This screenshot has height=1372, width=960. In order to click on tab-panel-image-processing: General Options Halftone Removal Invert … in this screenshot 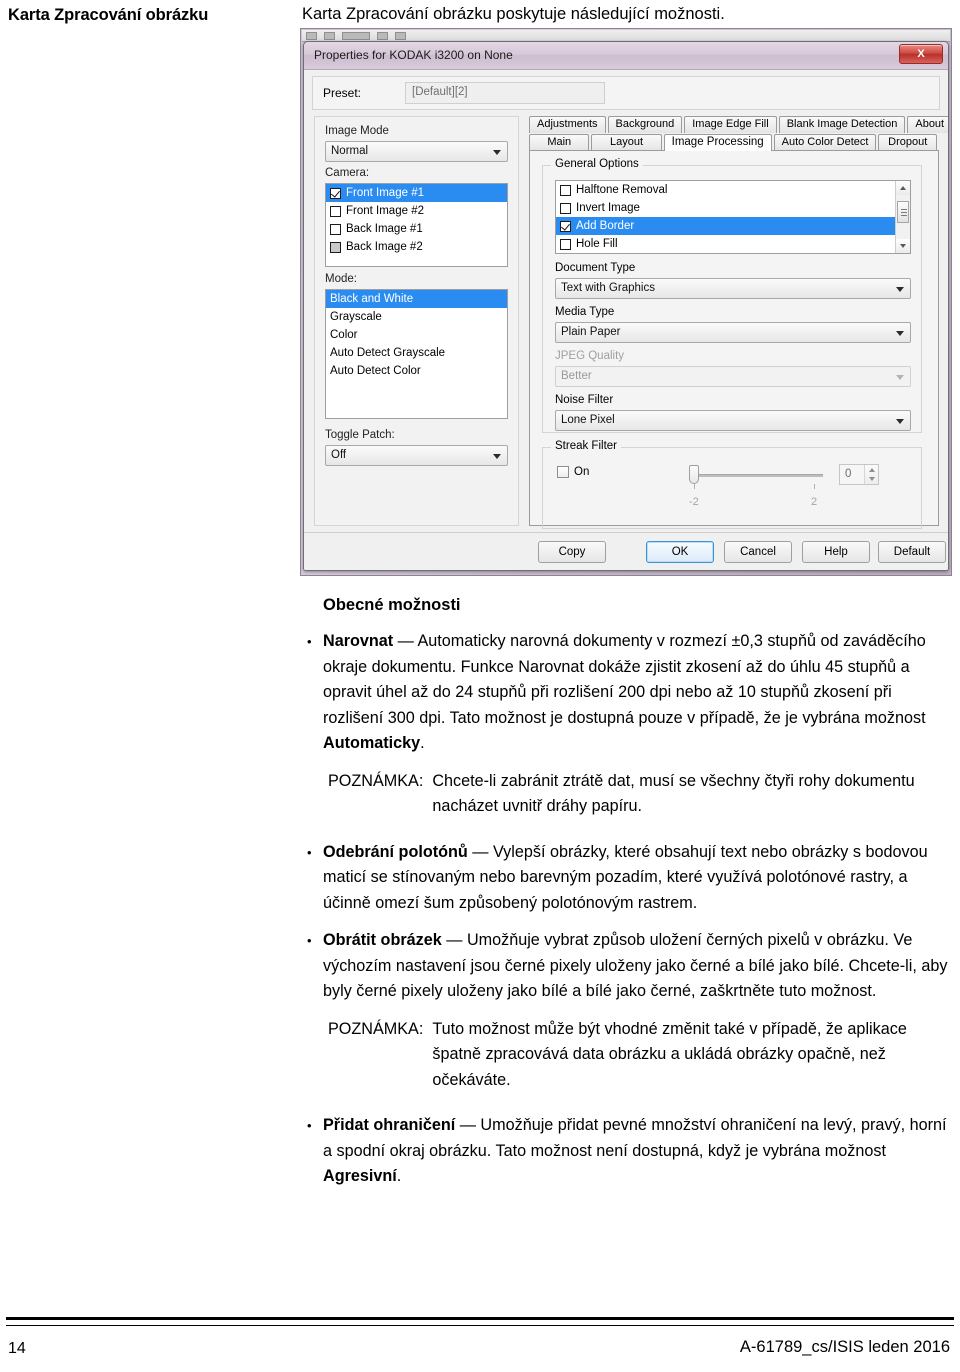, I will do `click(734, 339)`.